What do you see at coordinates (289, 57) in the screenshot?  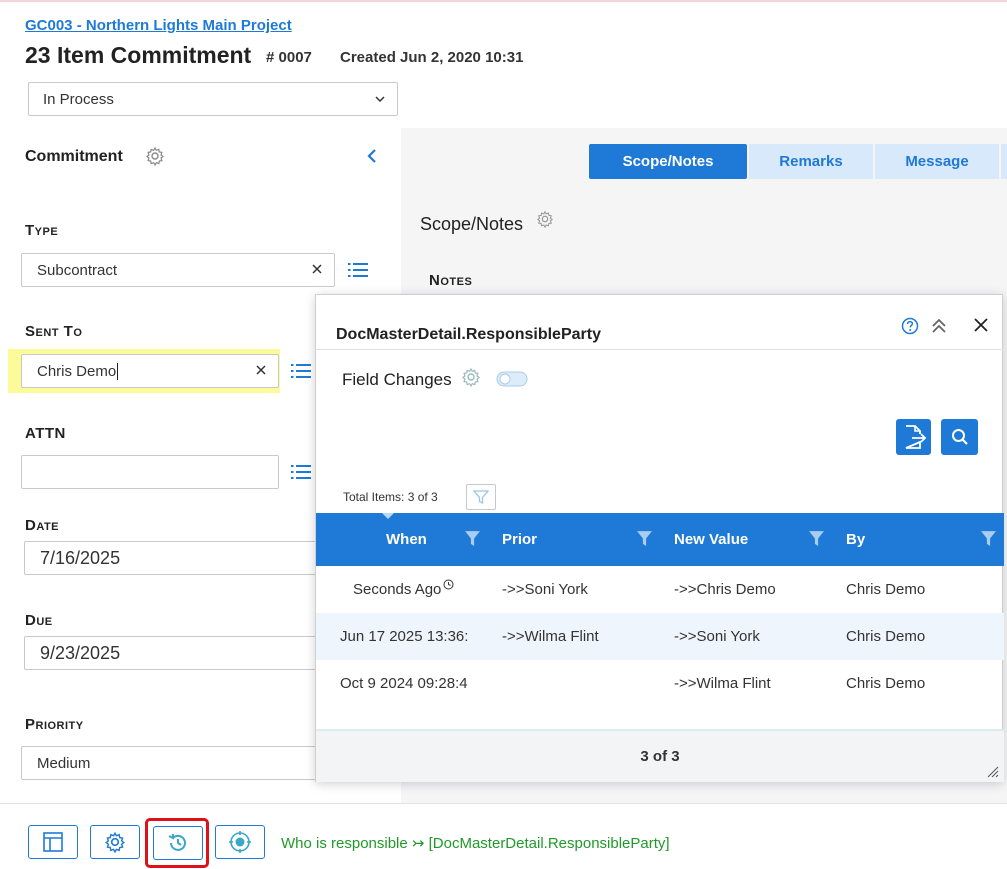 I see `doc-number: # 0007` at bounding box center [289, 57].